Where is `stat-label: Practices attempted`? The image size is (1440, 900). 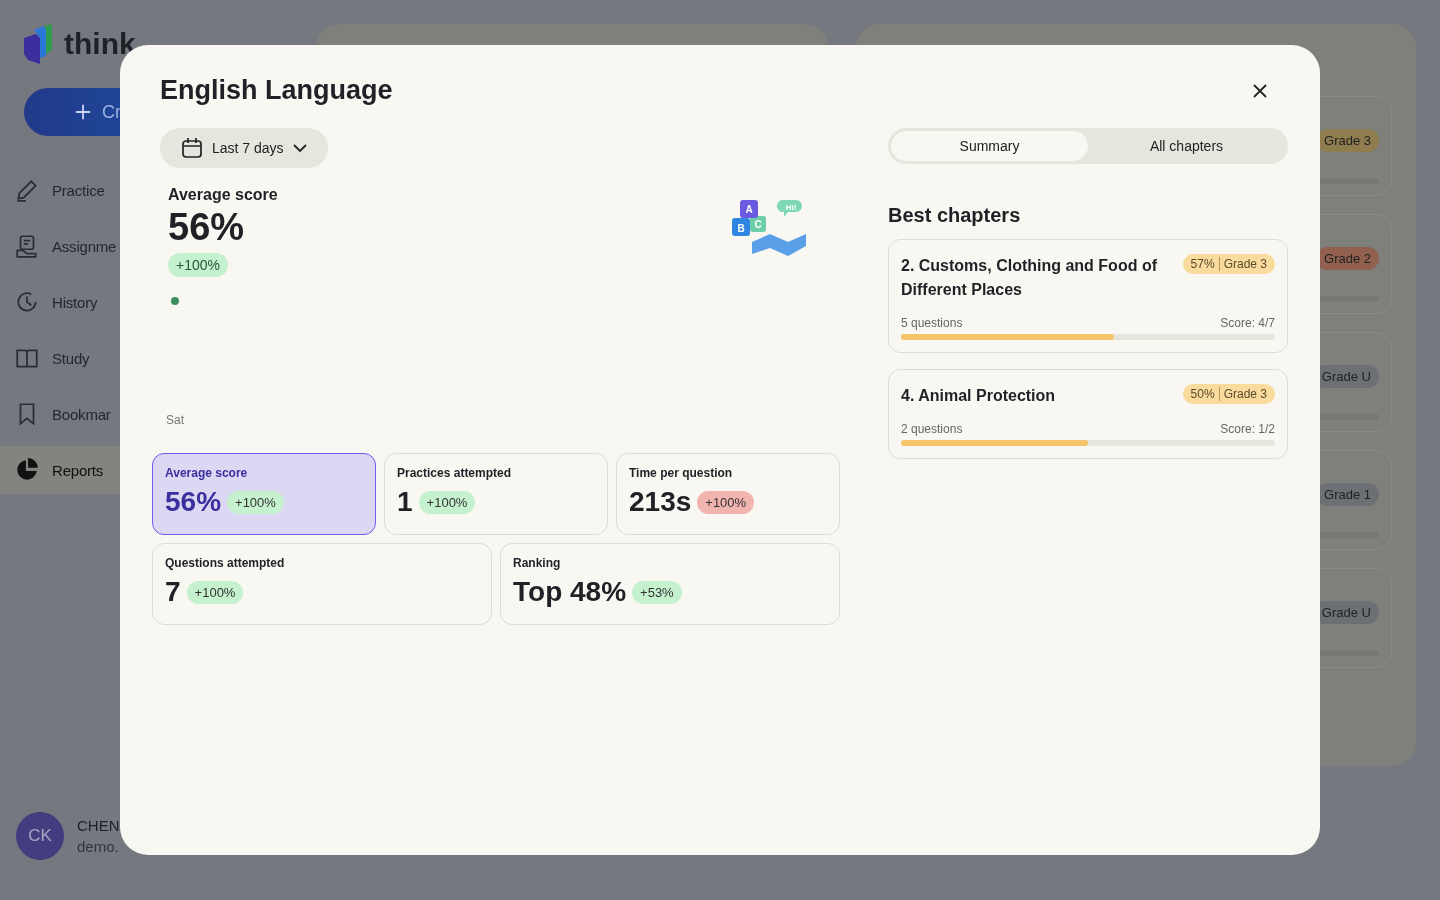 stat-label: Practices attempted is located at coordinates (455, 473).